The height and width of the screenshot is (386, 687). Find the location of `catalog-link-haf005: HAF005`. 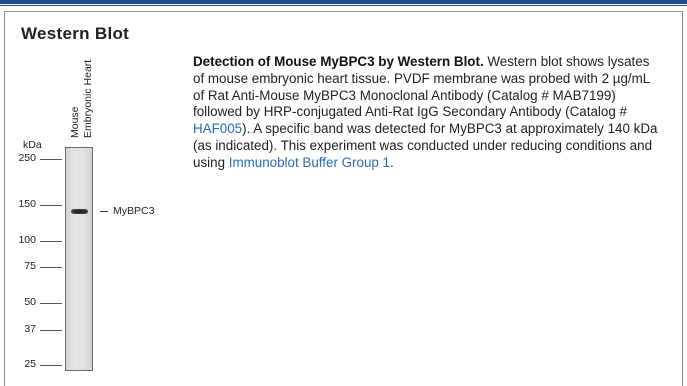

catalog-link-haf005: HAF005 is located at coordinates (217, 128).